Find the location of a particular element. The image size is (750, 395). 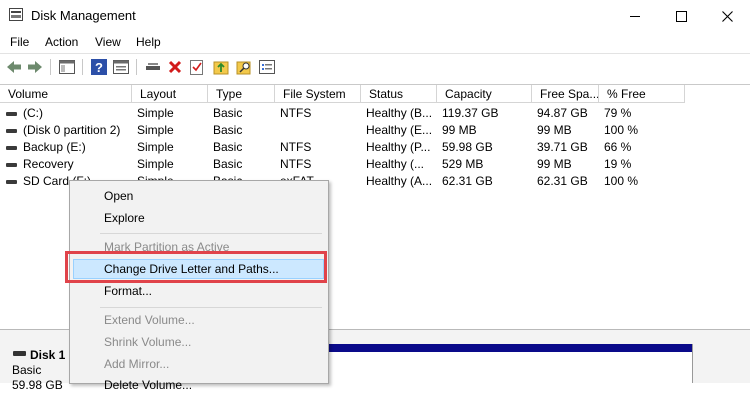

disk-type: Basic is located at coordinates (27, 370).